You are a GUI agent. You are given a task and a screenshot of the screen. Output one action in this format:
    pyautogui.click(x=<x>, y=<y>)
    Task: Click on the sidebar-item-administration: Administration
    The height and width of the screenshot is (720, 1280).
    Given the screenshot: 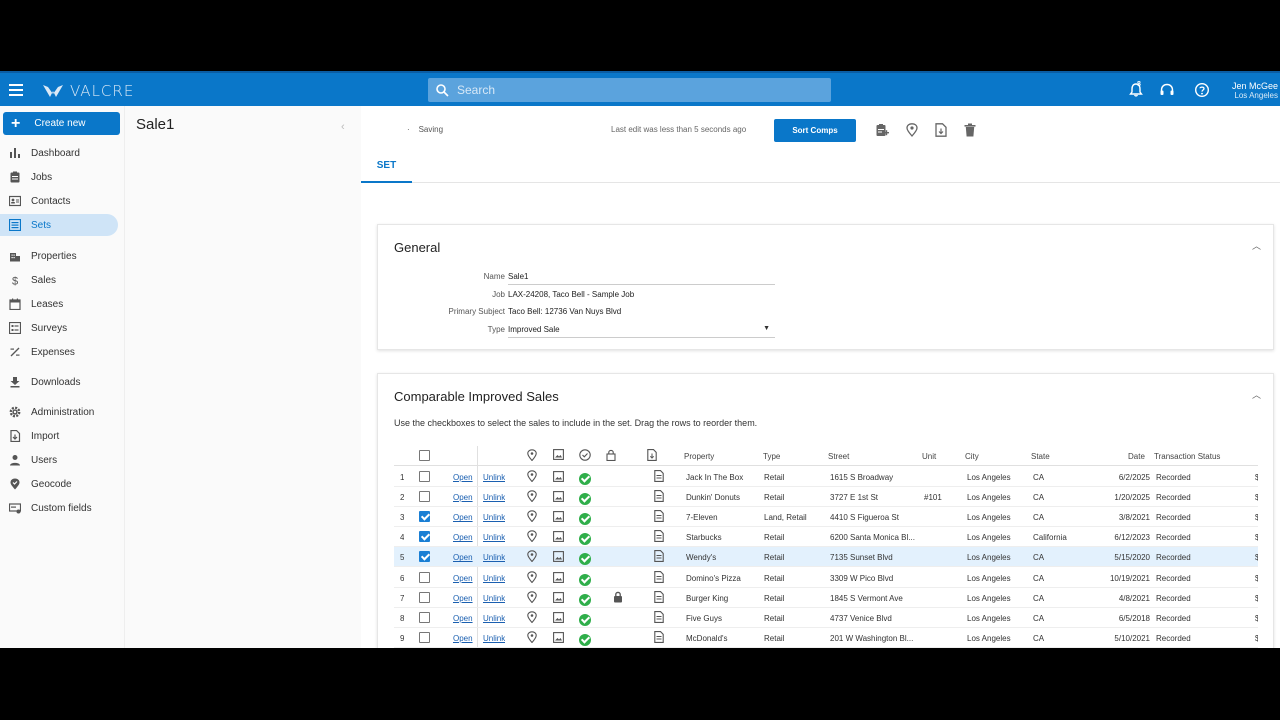 What is the action you would take?
    pyautogui.click(x=59, y=412)
    